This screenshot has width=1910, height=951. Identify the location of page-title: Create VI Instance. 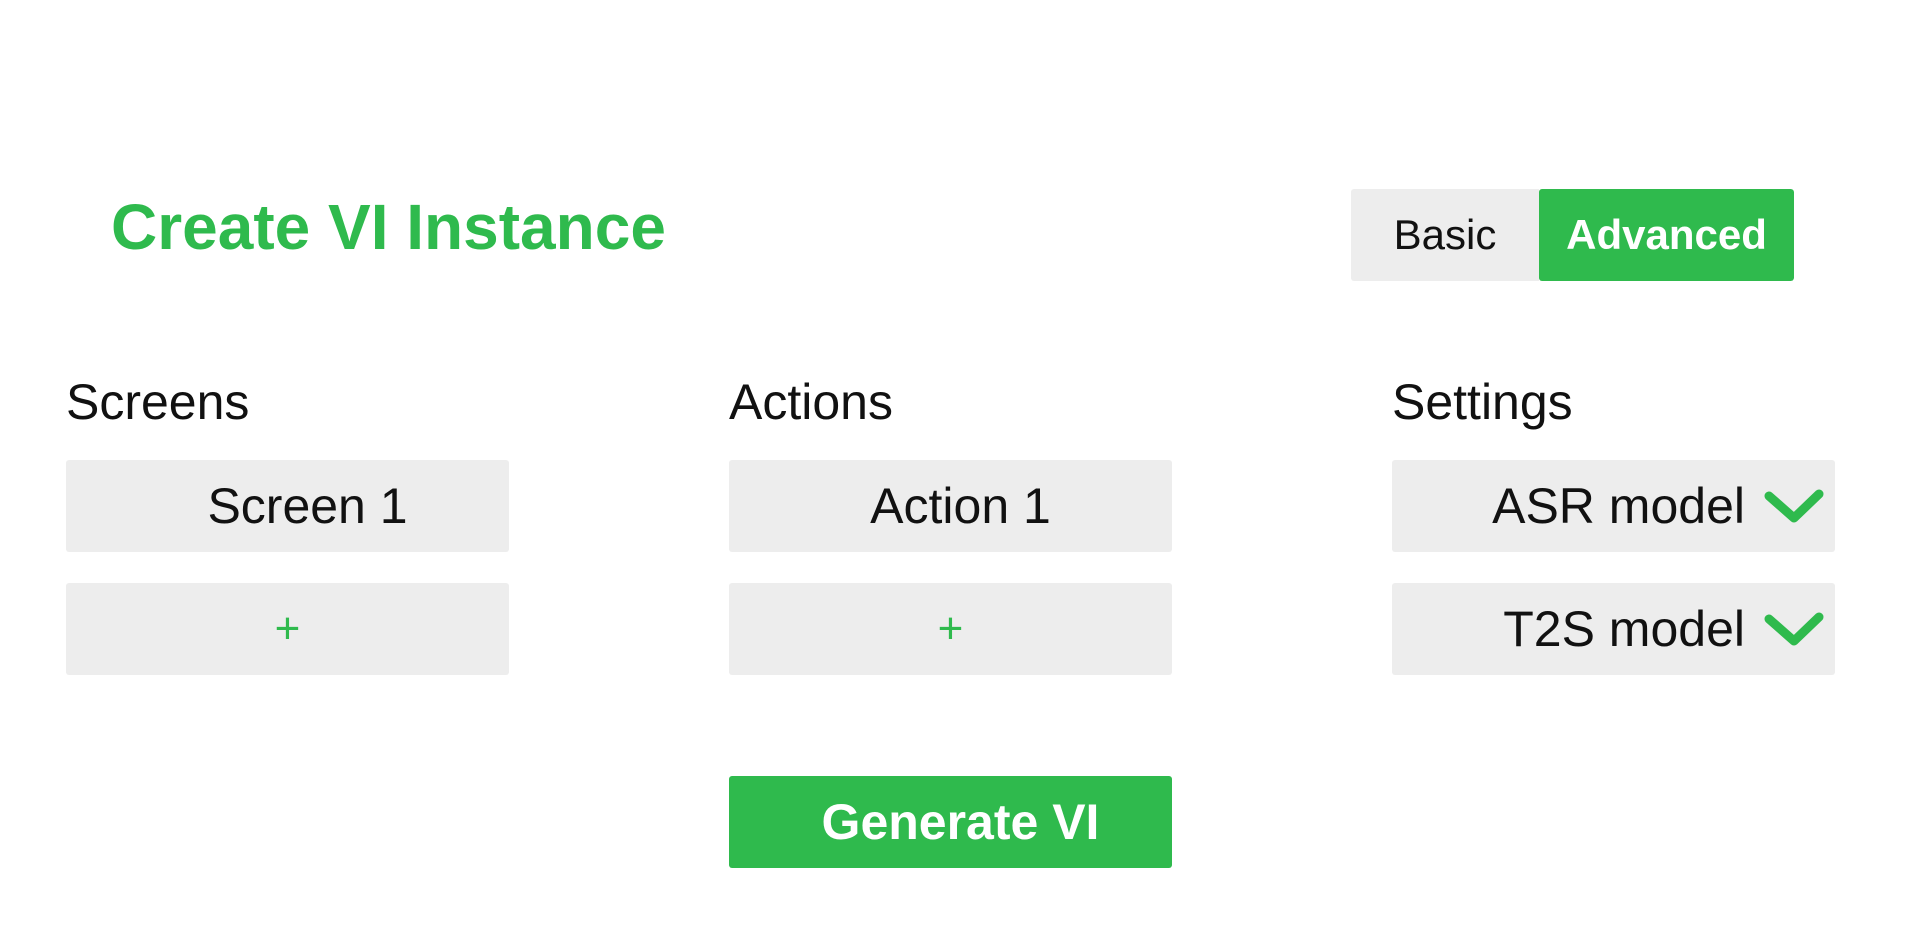
(388, 227).